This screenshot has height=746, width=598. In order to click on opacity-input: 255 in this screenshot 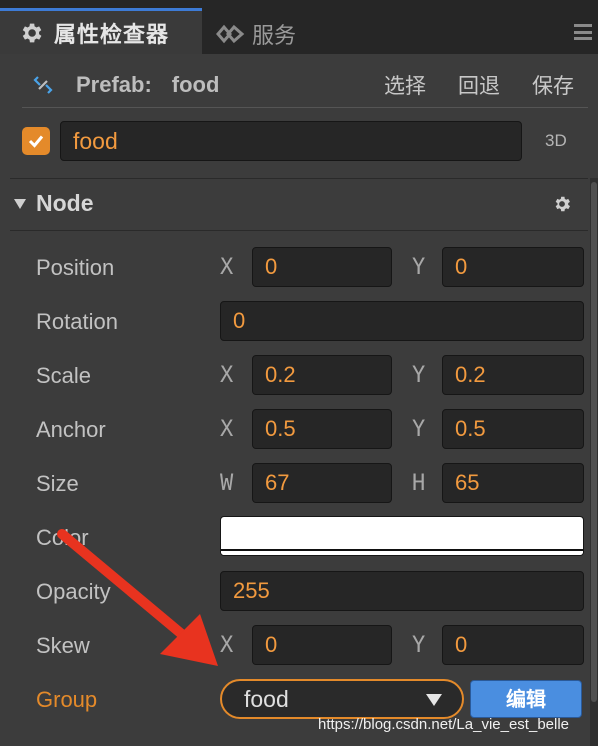, I will do `click(402, 591)`.